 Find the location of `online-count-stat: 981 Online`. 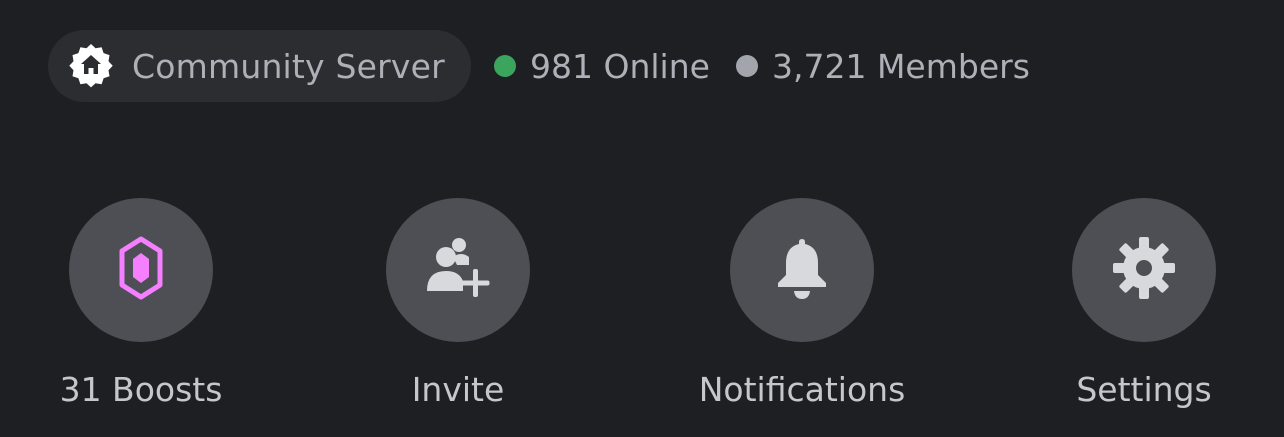

online-count-stat: 981 Online is located at coordinates (602, 66).